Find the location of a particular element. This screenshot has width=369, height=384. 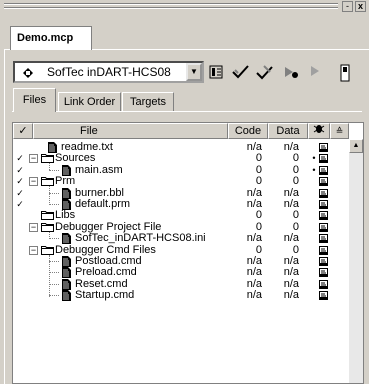

tab-link-order-label: Link Order is located at coordinates (89, 102).